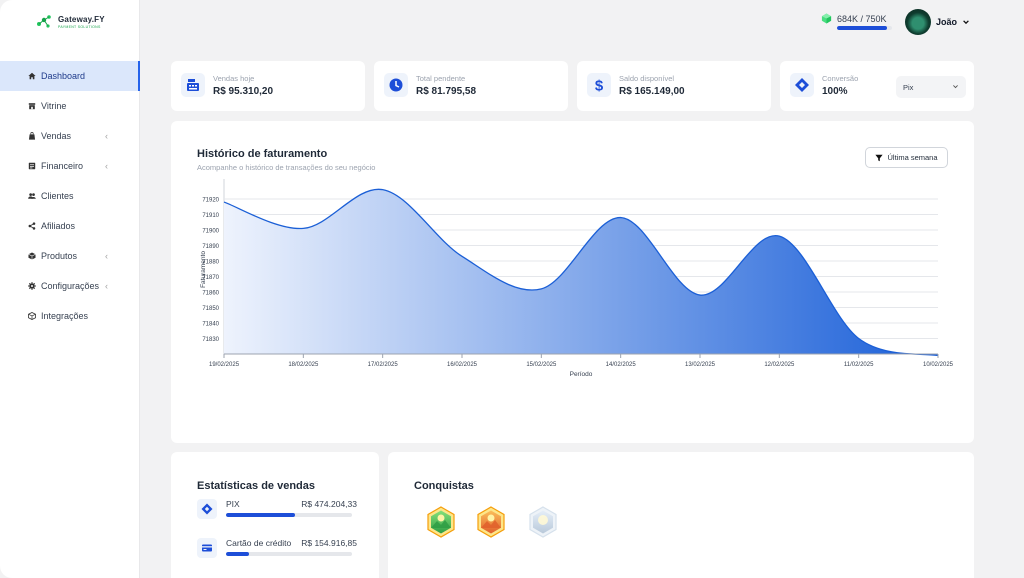 This screenshot has height=578, width=1024. I want to click on brand-tagline: PAYMENT SOLUTIONS, so click(79, 27).